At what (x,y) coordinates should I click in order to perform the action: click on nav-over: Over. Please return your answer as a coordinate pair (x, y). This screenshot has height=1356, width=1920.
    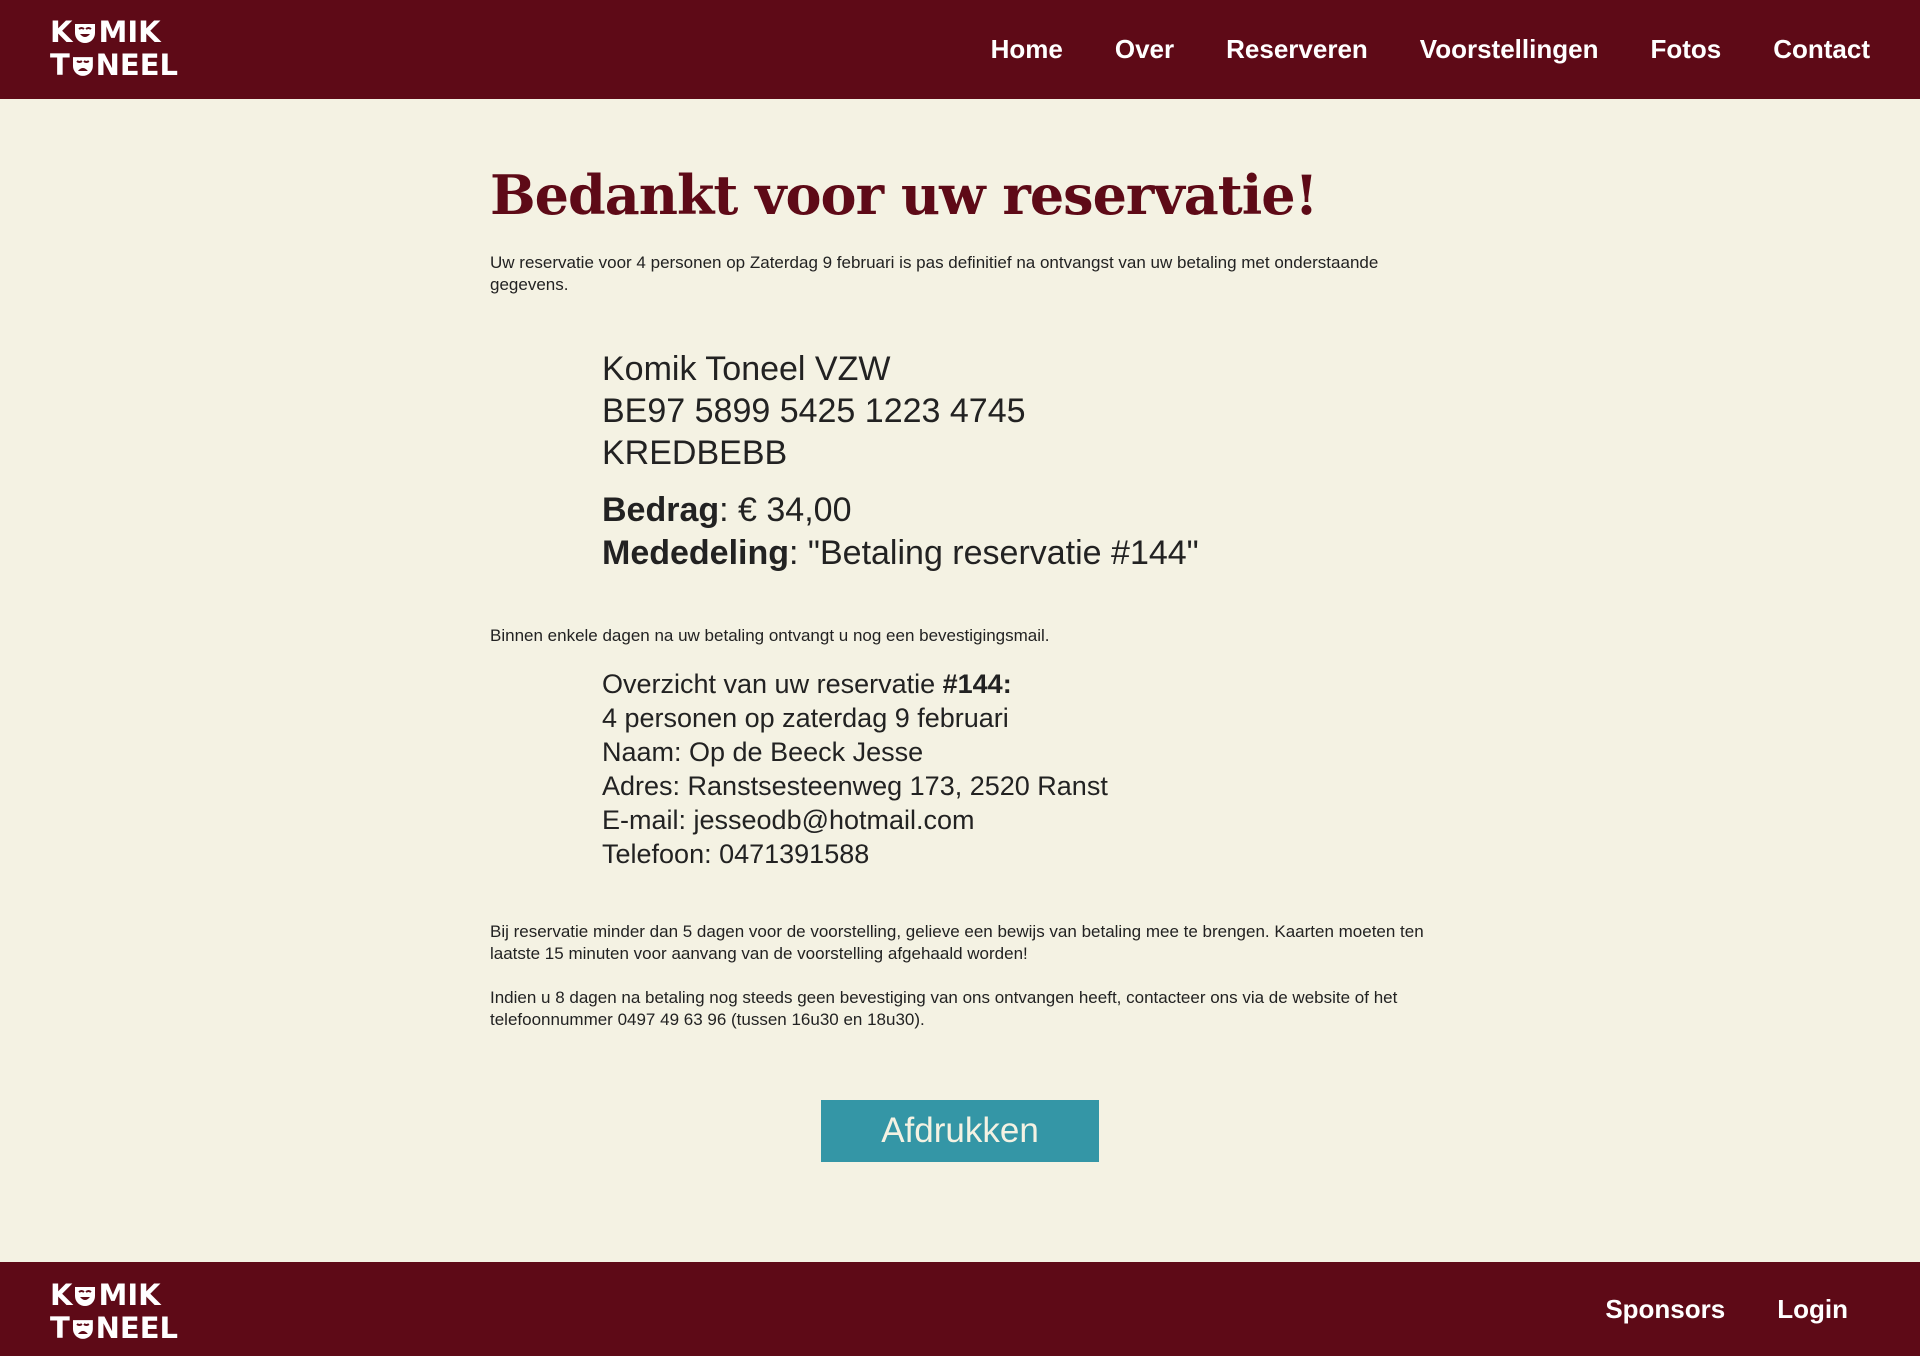
    Looking at the image, I should click on (1144, 49).